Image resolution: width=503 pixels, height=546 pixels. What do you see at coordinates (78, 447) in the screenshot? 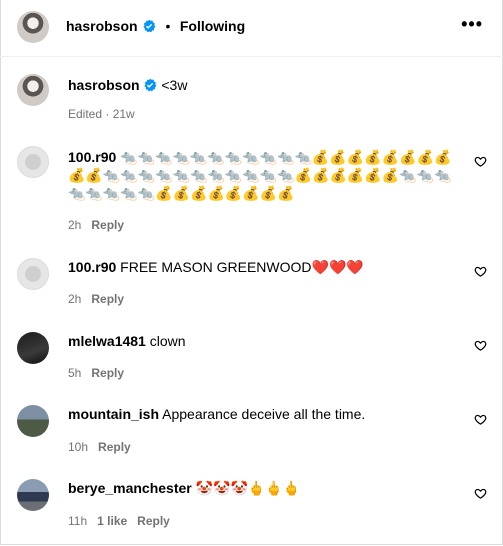
I see `comment-time: 10h` at bounding box center [78, 447].